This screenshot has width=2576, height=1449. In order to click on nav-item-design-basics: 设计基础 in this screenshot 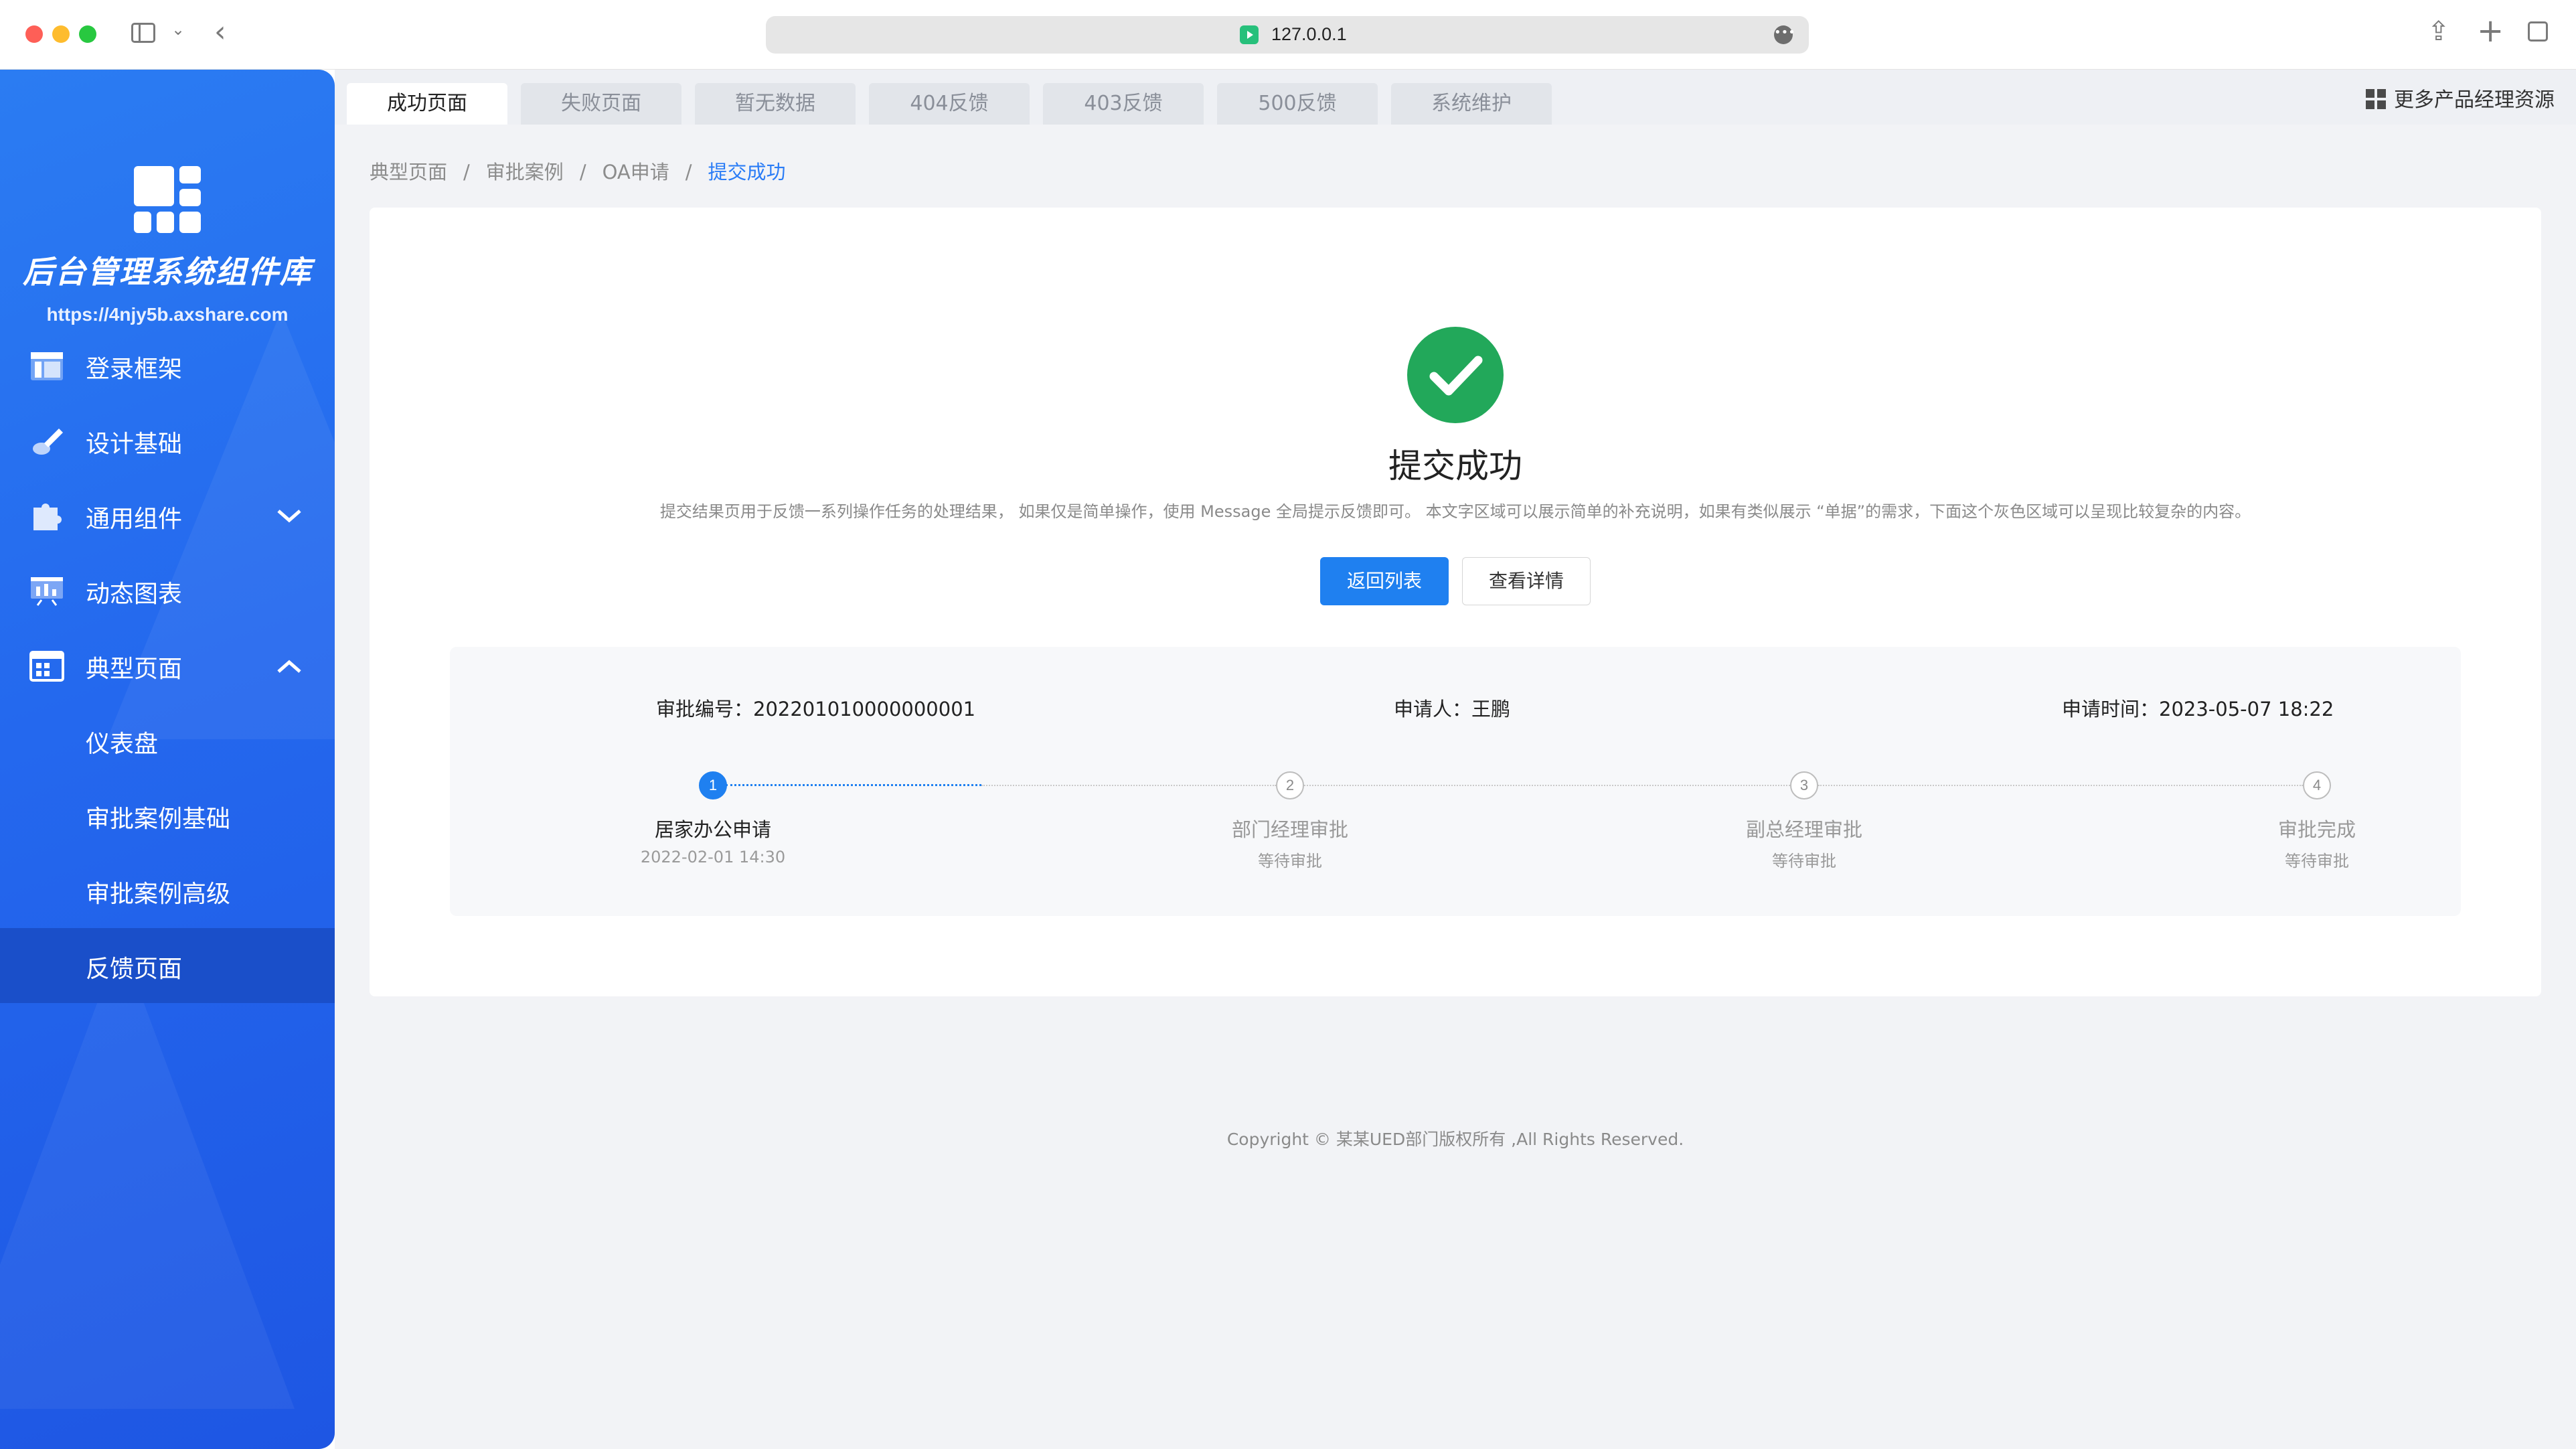, I will do `click(168, 440)`.